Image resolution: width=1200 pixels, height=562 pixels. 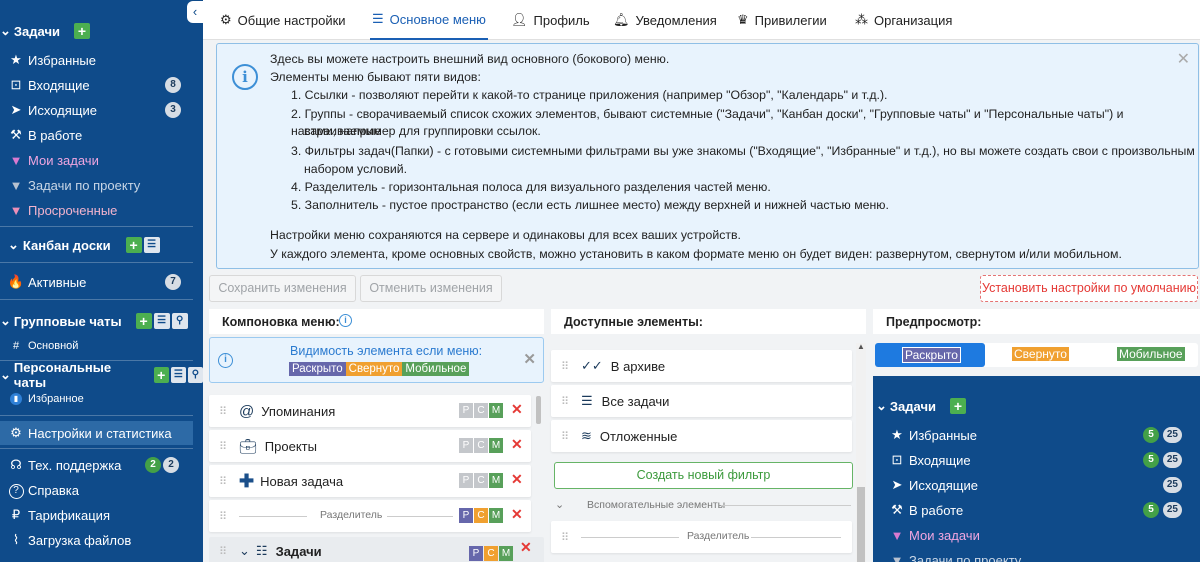 What do you see at coordinates (376, 549) in the screenshot?
I see `list-item-group: ⠿ ⌄ ☷ Задачи P C M ✕` at bounding box center [376, 549].